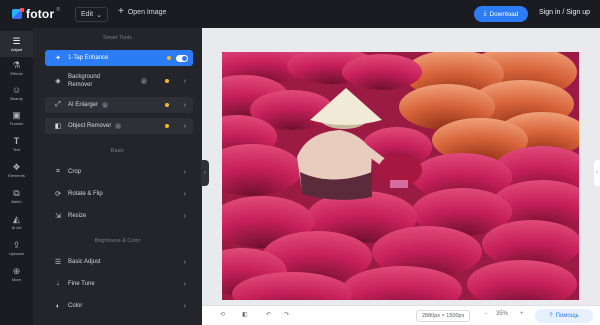 This screenshot has height=325, width=600. I want to click on tool-rotate-flip: ⟳ Rotate & Flip ›, so click(119, 194).